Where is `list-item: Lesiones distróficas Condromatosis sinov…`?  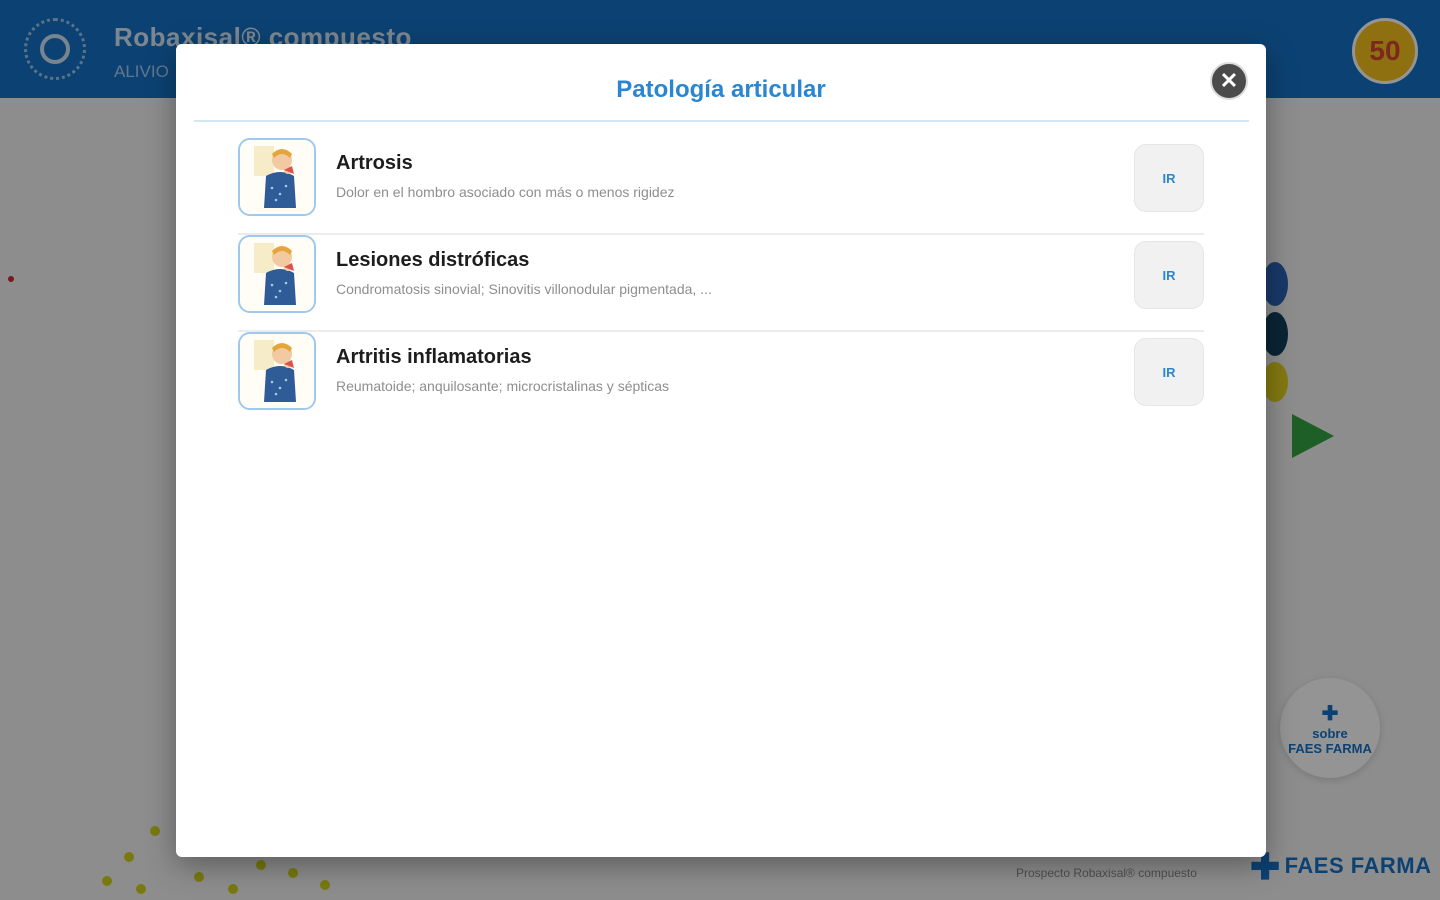 list-item: Lesiones distróficas Condromatosis sinov… is located at coordinates (721, 283).